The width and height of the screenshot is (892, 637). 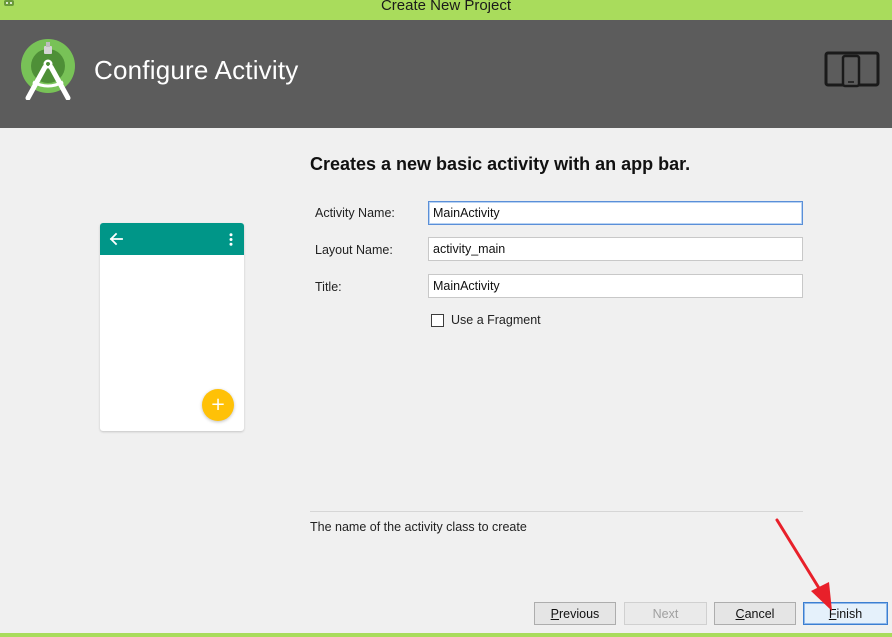 What do you see at coordinates (615, 286) in the screenshot?
I see `title-field` at bounding box center [615, 286].